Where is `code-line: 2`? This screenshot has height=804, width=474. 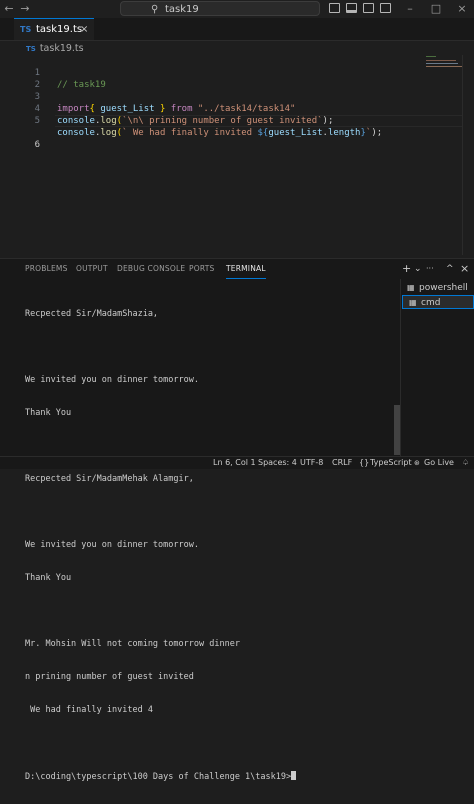
code-line: 2 is located at coordinates (210, 78).